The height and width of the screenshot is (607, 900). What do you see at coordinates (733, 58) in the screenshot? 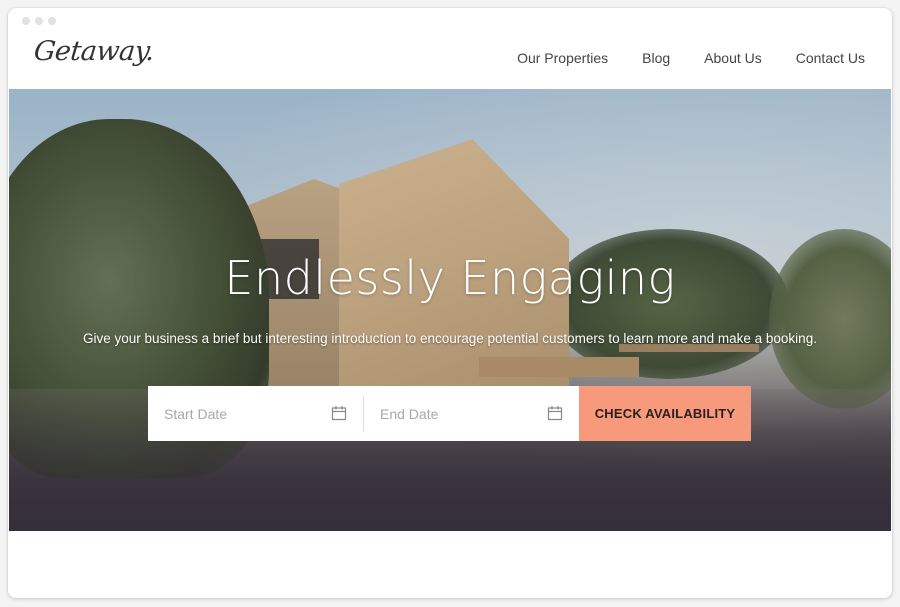
I see `nav-link-about-us: About Us` at bounding box center [733, 58].